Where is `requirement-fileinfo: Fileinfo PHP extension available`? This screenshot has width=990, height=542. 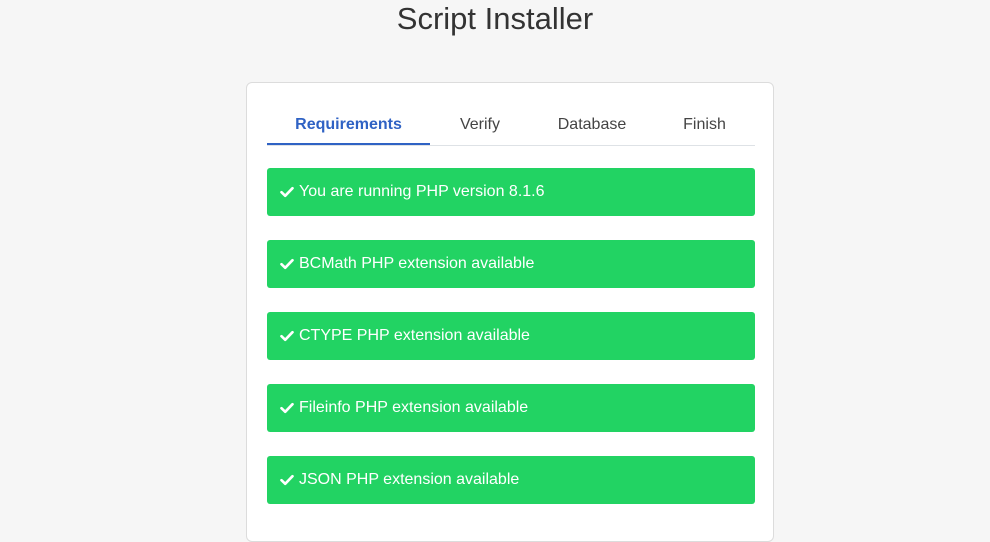 requirement-fileinfo: Fileinfo PHP extension available is located at coordinates (511, 408).